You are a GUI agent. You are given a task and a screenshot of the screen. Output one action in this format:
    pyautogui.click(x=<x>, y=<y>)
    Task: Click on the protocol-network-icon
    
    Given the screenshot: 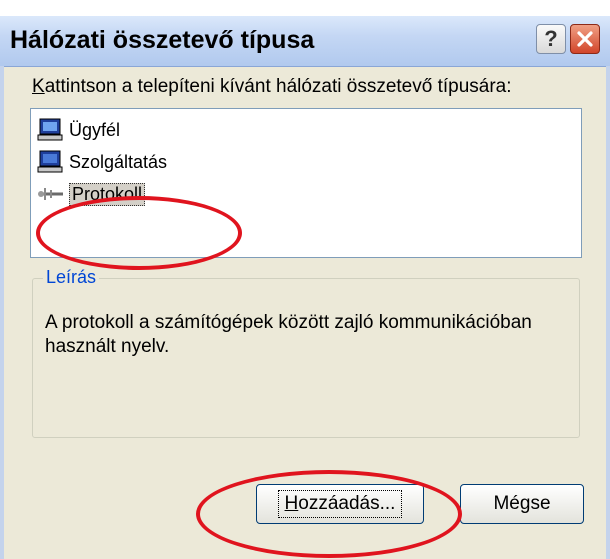 What is the action you would take?
    pyautogui.click(x=51, y=194)
    